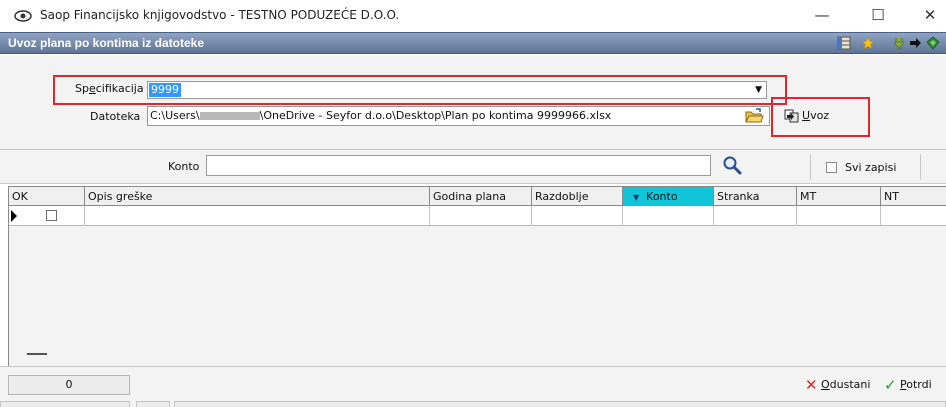 Image resolution: width=946 pixels, height=407 pixels. I want to click on search-icon, so click(732, 165).